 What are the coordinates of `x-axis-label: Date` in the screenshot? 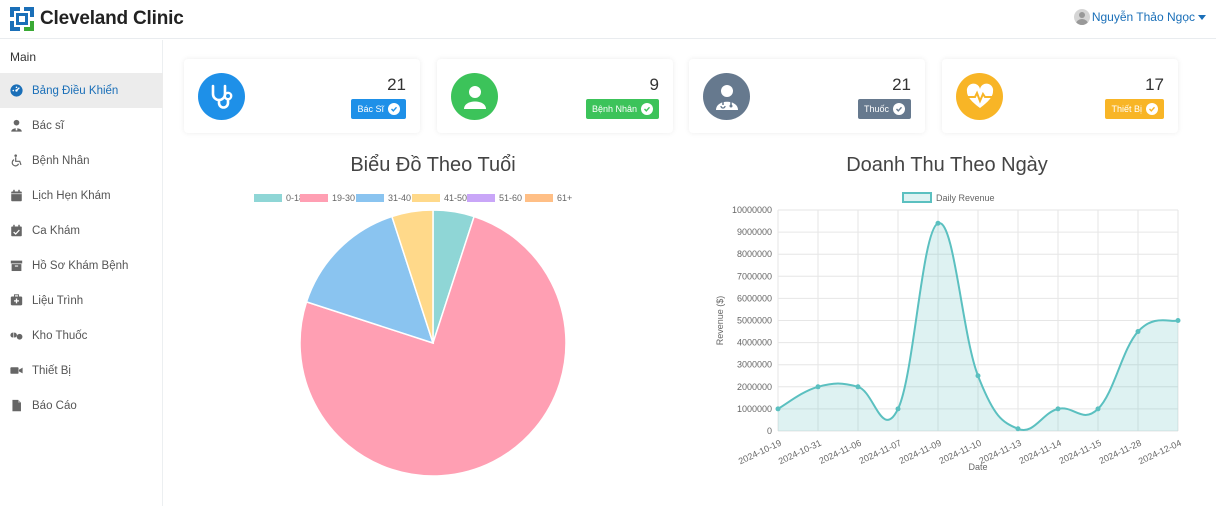 It's located at (977, 467).